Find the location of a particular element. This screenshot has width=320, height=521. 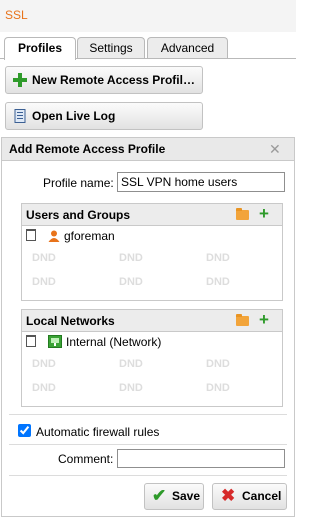

network-name: Internal (Network) is located at coordinates (114, 342).